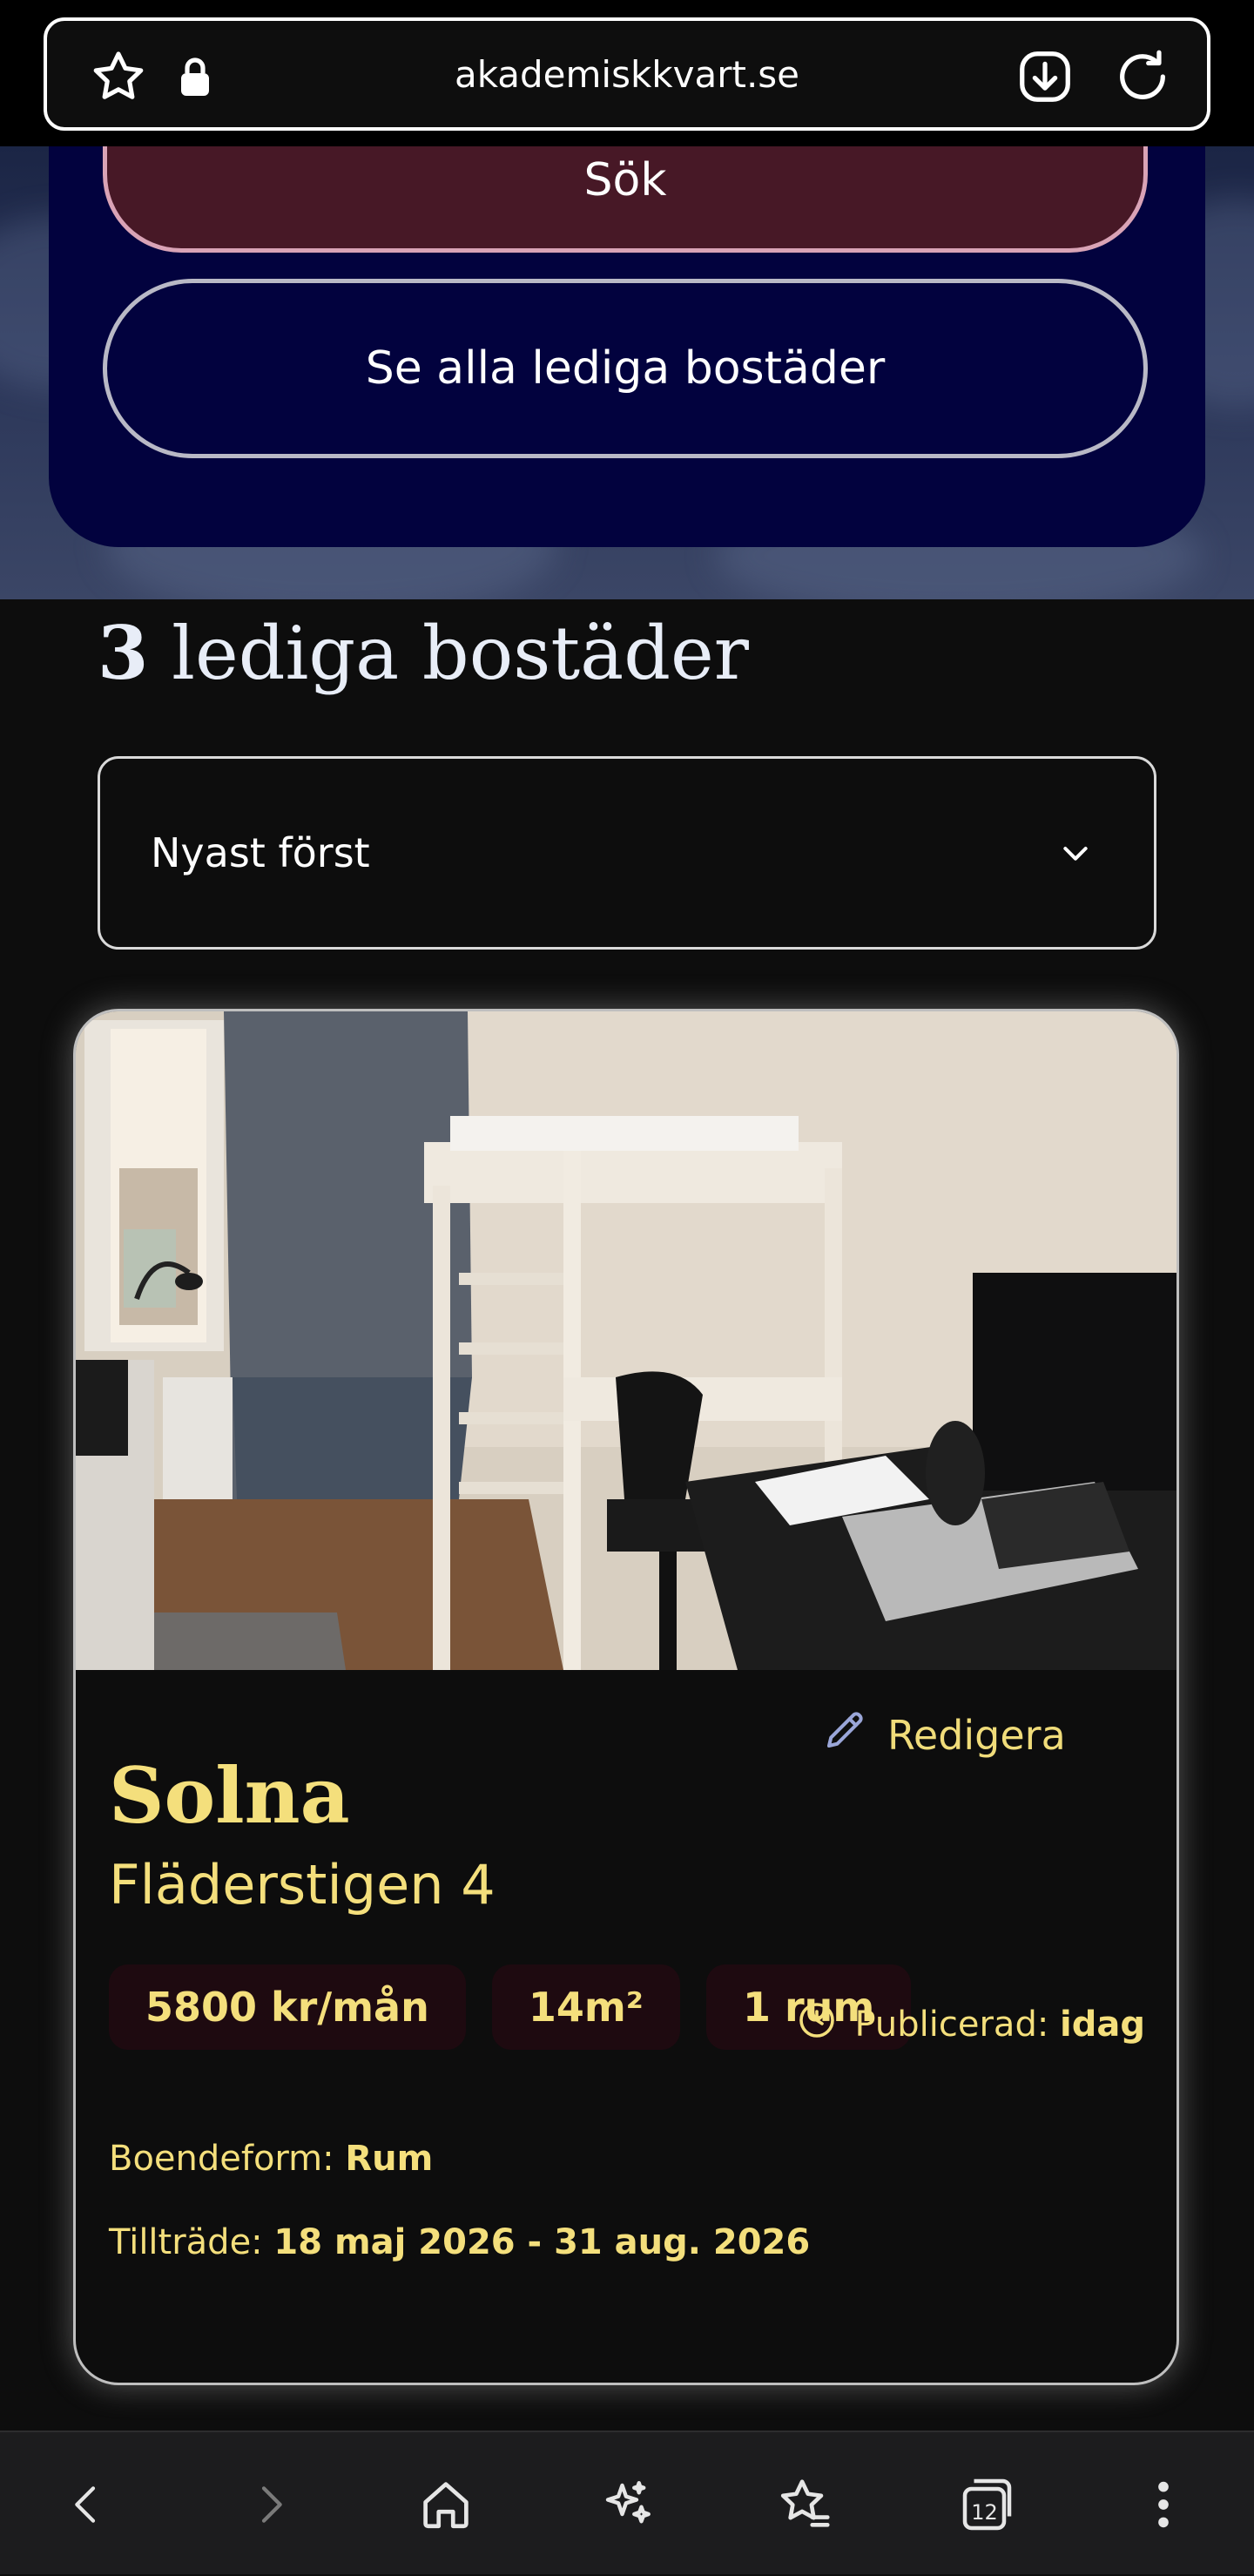 The width and height of the screenshot is (1254, 2576). Describe the element at coordinates (287, 2007) in the screenshot. I see `rent-chip: 5800 kr/mån` at that location.